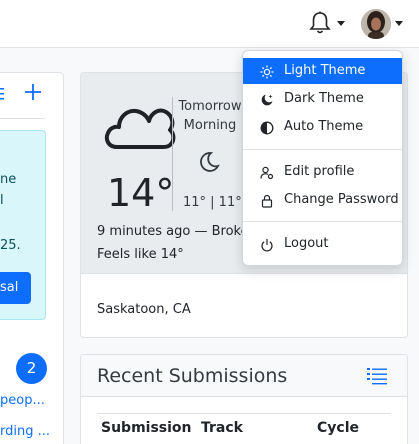 The image size is (419, 444). What do you see at coordinates (144, 309) in the screenshot?
I see `weather-location: Saskatoon, CA` at bounding box center [144, 309].